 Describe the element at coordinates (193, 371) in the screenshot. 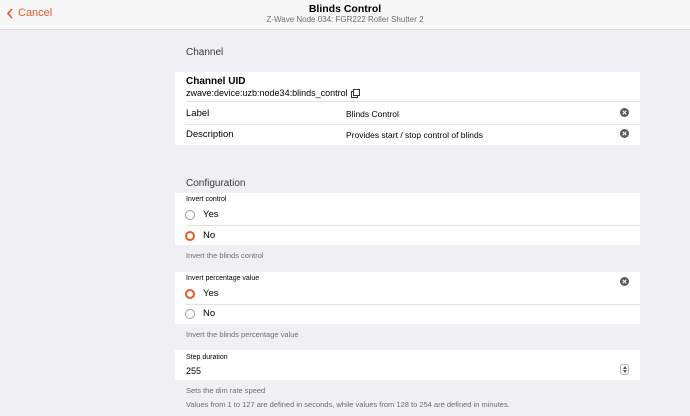

I see `step-duration-input: 255` at that location.